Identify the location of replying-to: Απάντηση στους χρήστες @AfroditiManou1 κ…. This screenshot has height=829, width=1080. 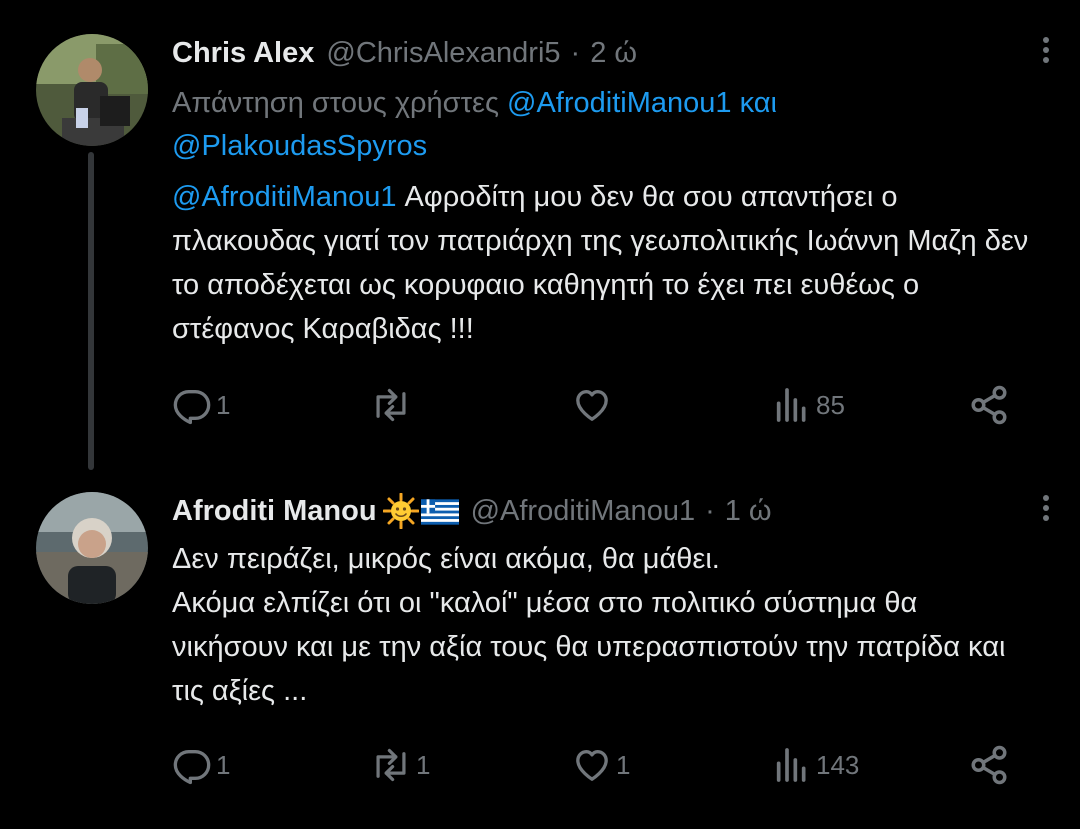
(606, 125).